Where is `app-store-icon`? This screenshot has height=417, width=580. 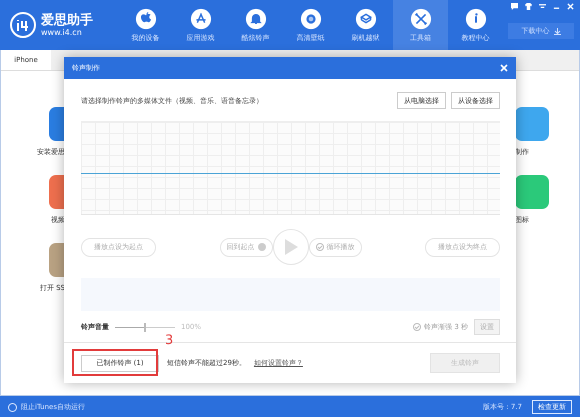 app-store-icon is located at coordinates (201, 19).